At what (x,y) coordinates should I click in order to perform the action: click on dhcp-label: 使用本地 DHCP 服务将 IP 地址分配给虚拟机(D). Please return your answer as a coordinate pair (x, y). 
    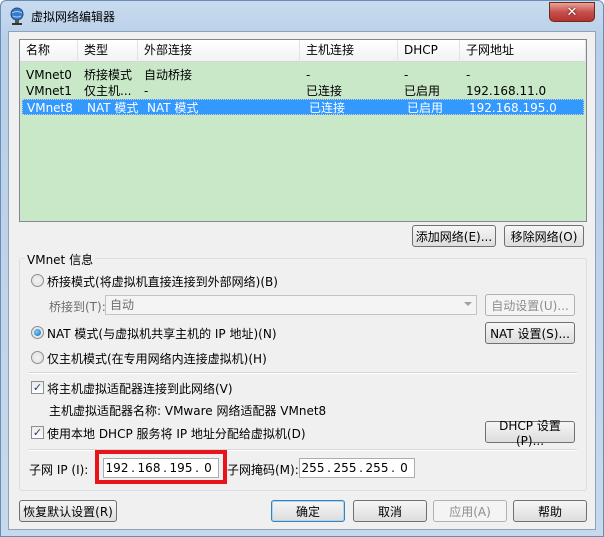
    Looking at the image, I should click on (176, 433).